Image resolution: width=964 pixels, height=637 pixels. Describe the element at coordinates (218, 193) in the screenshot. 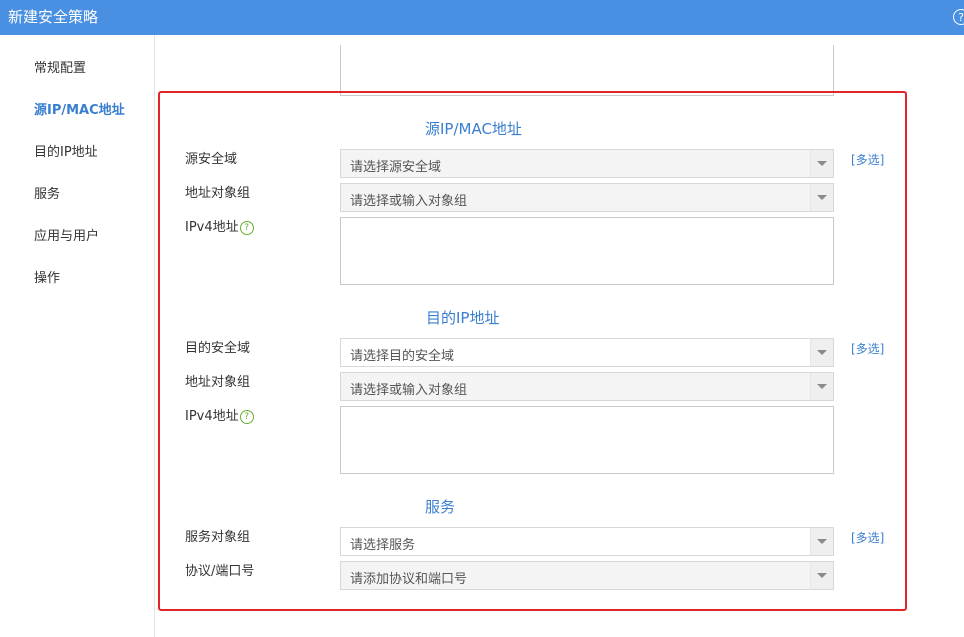

I see `source-address-group-label: 地址对象组` at that location.